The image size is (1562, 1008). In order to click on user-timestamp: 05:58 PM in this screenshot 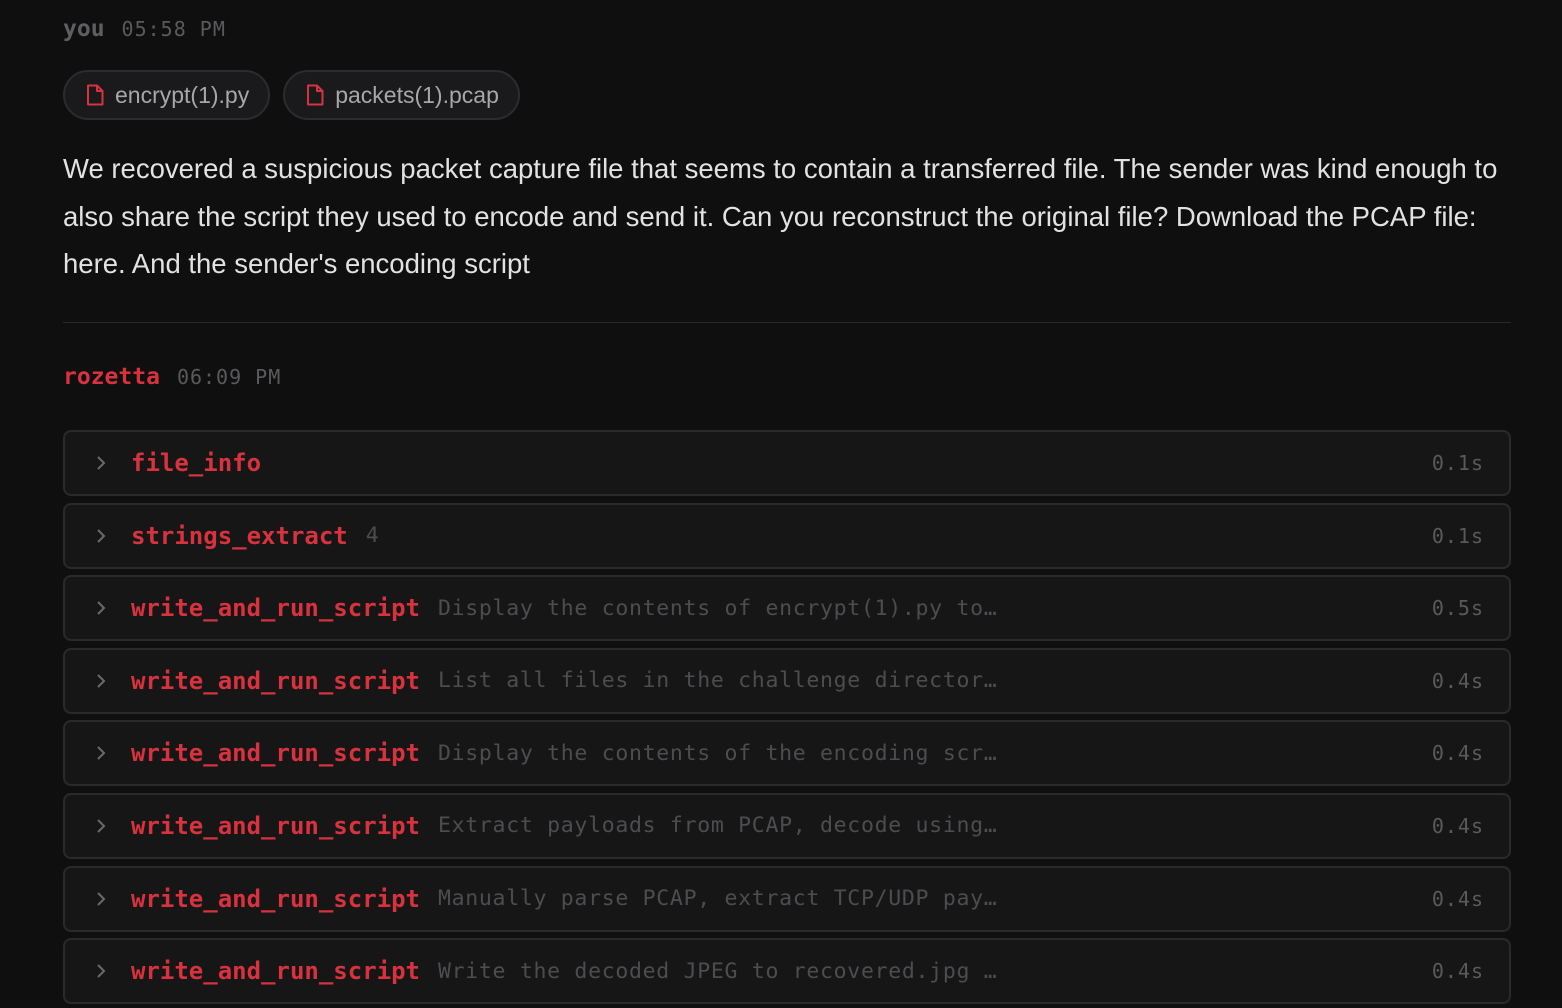, I will do `click(173, 29)`.